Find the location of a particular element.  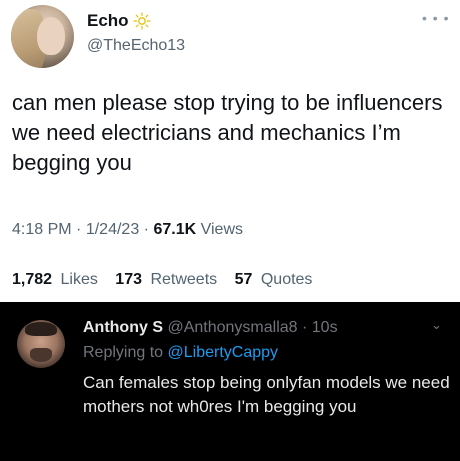

display-name: Anthony S is located at coordinates (123, 327).